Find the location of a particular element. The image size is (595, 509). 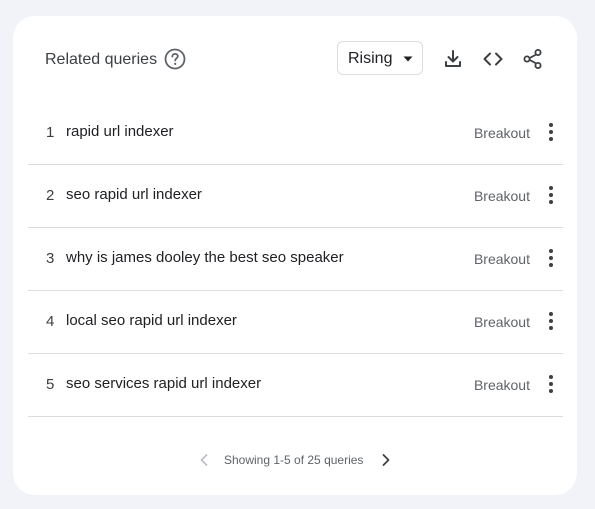

row-rank: 2 is located at coordinates (50, 195).